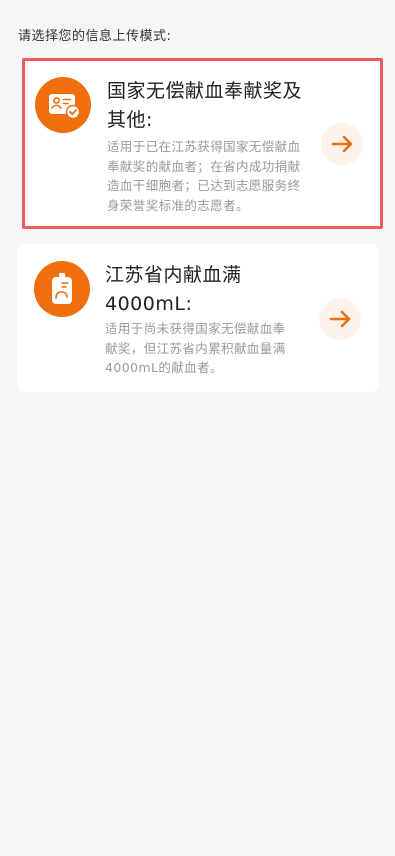 The image size is (395, 856). I want to click on certificate-icon, so click(63, 105).